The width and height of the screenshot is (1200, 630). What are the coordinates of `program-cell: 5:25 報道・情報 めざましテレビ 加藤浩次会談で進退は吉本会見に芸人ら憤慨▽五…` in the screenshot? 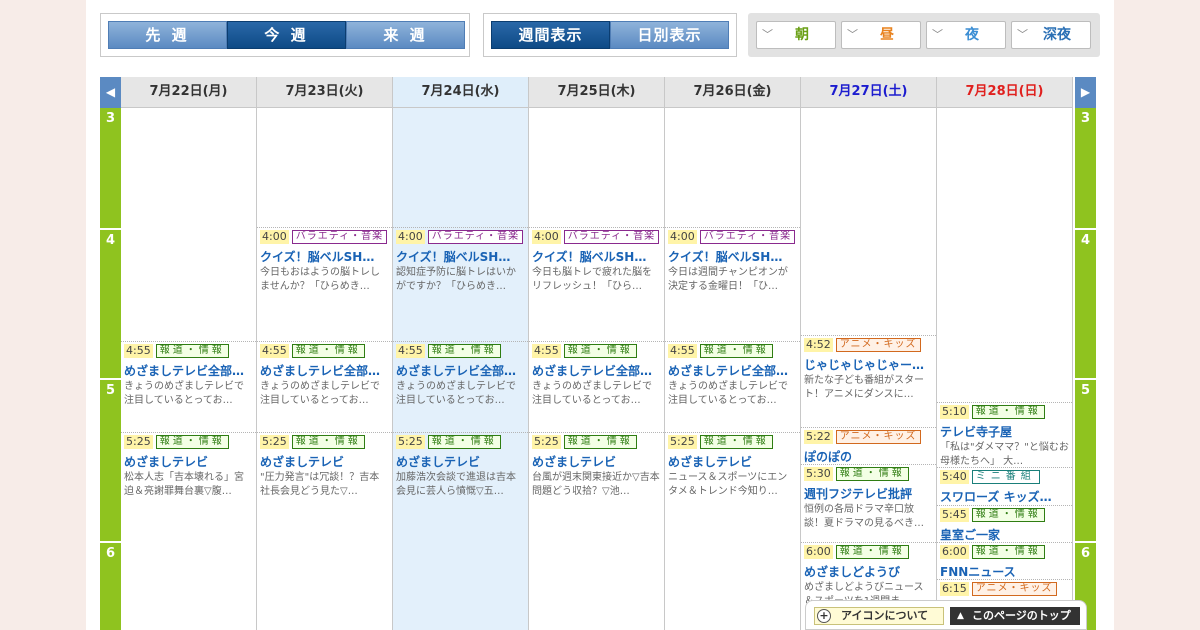 It's located at (460, 531).